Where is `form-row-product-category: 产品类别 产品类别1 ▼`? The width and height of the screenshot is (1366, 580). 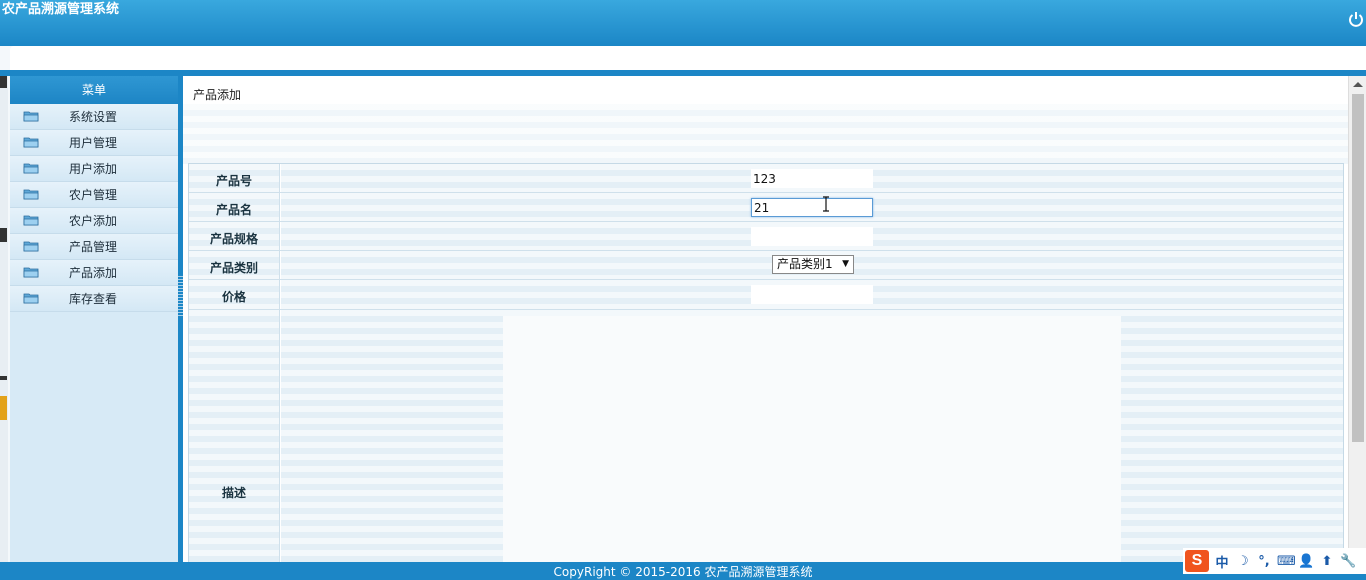 form-row-product-category: 产品类别 产品类别1 ▼ is located at coordinates (766, 265).